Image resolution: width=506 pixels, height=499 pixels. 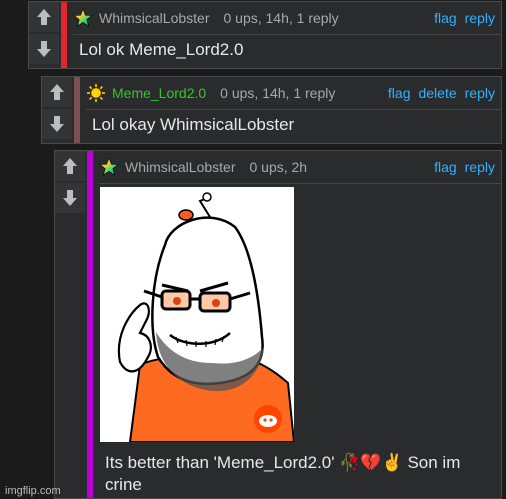 What do you see at coordinates (193, 124) in the screenshot?
I see `comment-text: Lol okay WhimsicalLobster` at bounding box center [193, 124].